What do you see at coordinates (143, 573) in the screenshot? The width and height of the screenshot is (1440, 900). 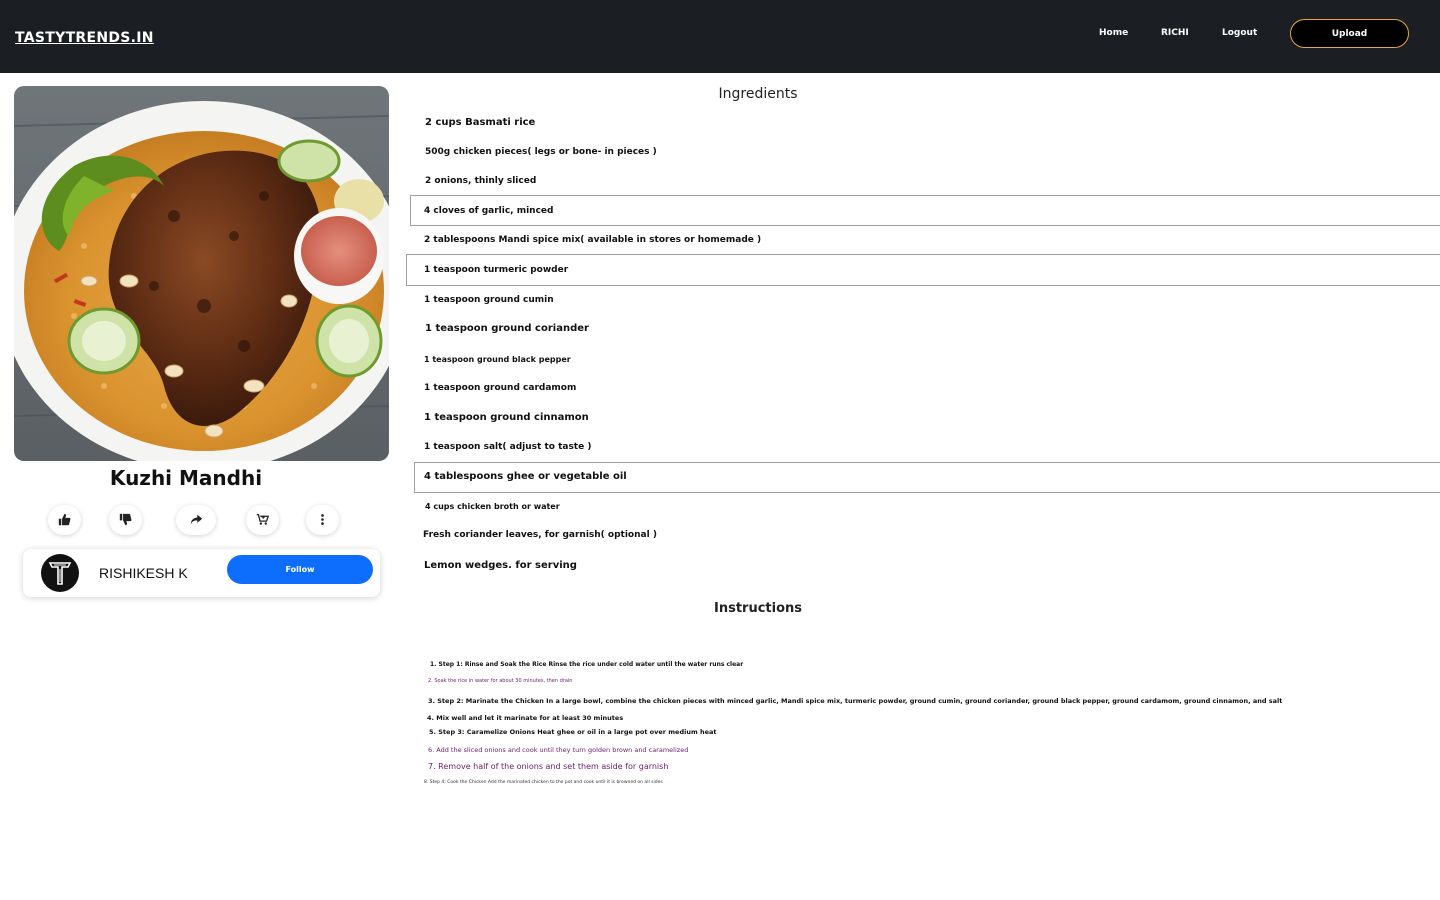 I see `author-name: RISHIKESH K` at bounding box center [143, 573].